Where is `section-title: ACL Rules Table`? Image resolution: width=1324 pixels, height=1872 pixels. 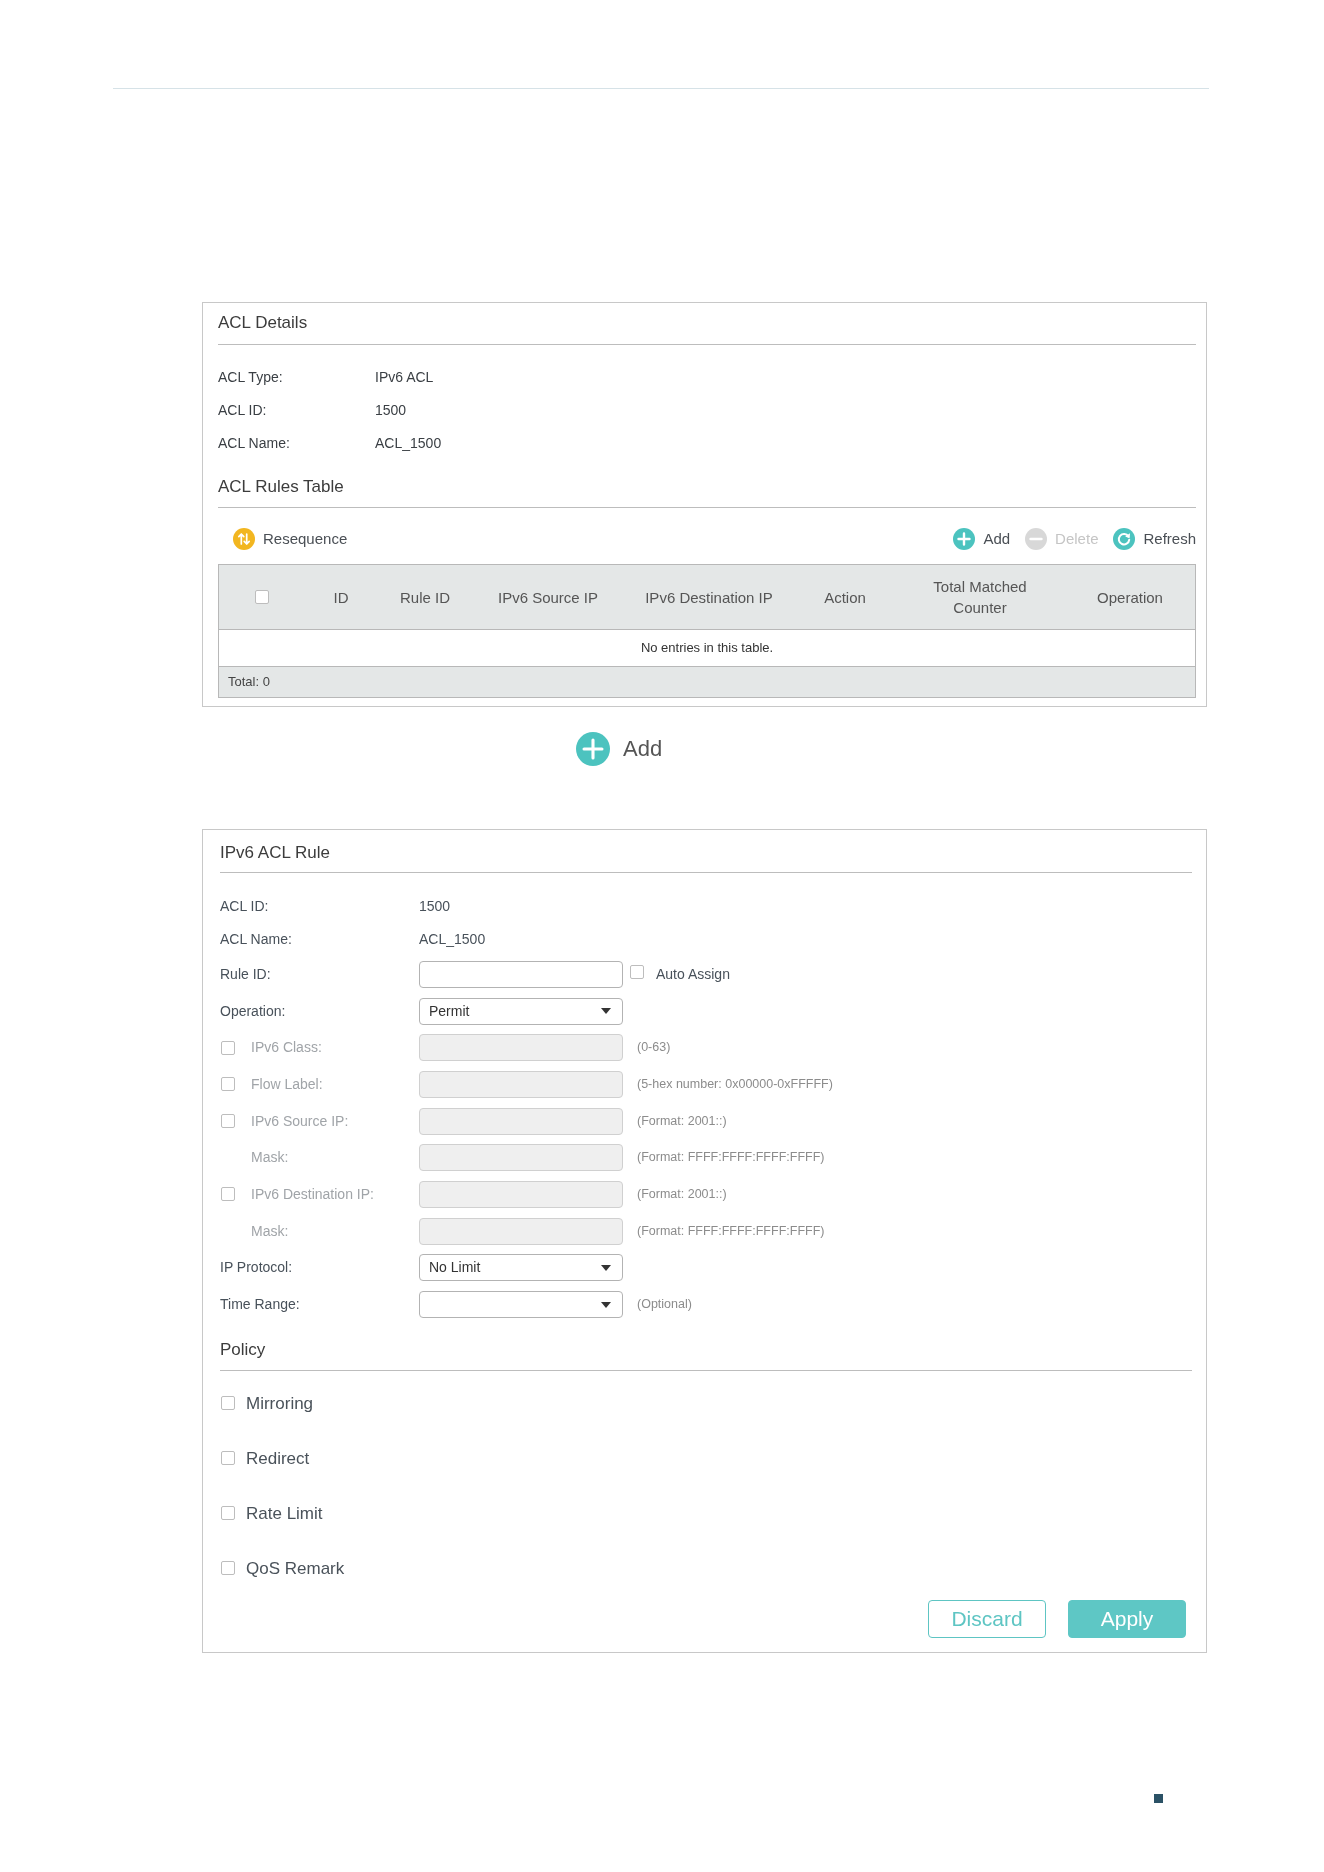 section-title: ACL Rules Table is located at coordinates (281, 486).